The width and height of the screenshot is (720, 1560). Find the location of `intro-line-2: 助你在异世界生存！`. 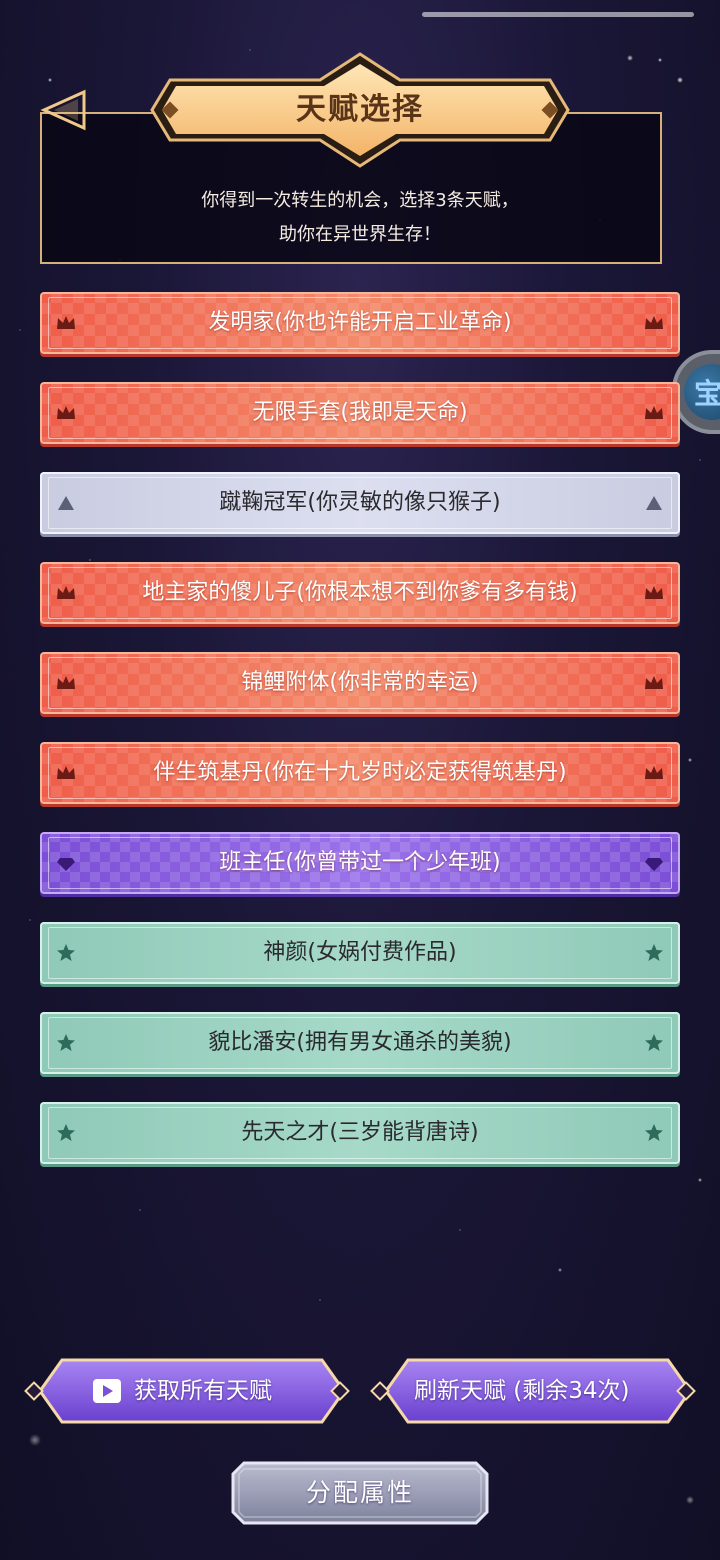

intro-line-2: 助你在异世界生存！ is located at coordinates (360, 234).